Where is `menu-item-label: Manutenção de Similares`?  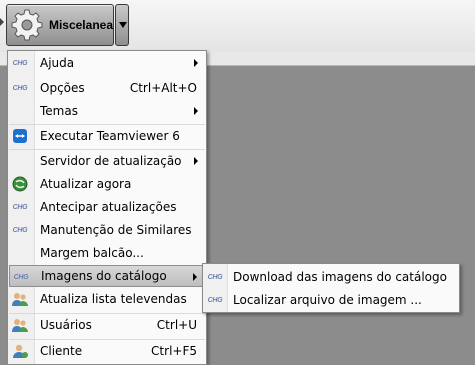 menu-item-label: Manutenção de Similares is located at coordinates (116, 230).